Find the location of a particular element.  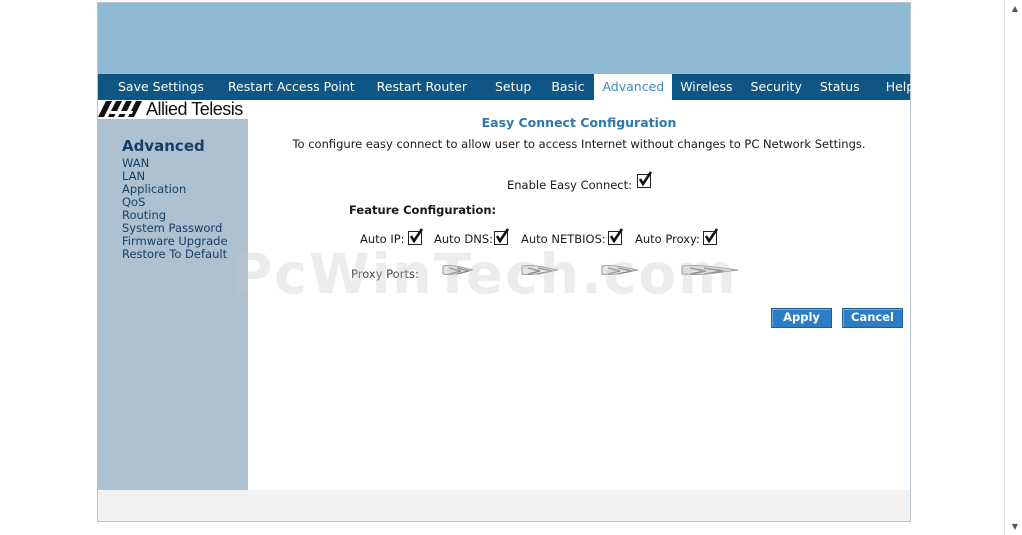

enable-easy-connect-checkbox is located at coordinates (645, 179).